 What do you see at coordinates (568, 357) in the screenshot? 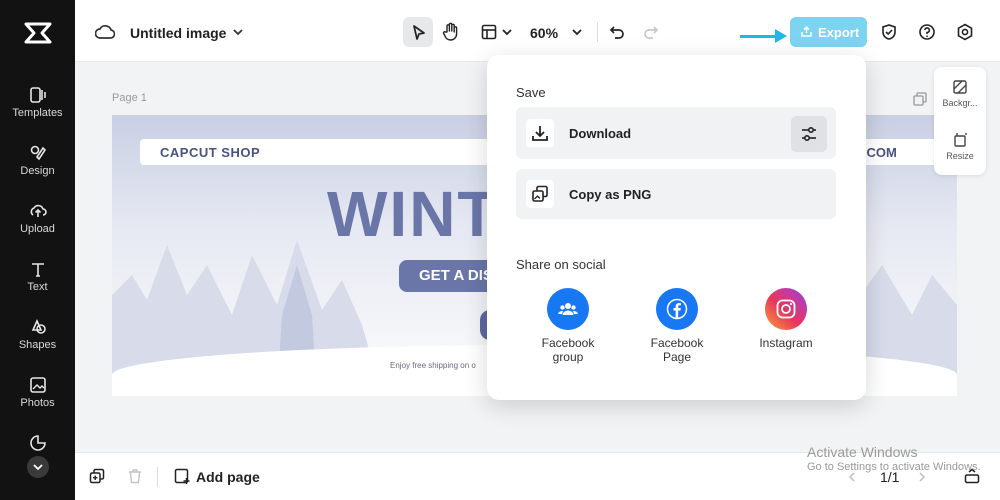
I see `facebook-group-label-2: group` at bounding box center [568, 357].